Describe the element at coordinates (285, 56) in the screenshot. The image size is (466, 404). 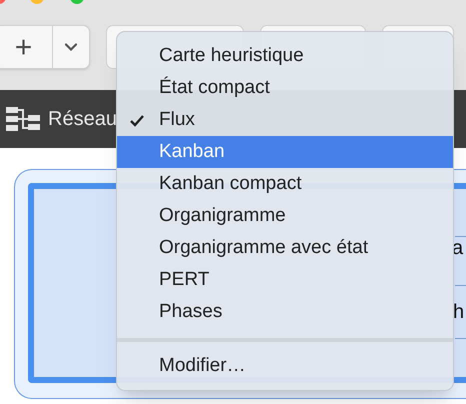
I see `menu-item: Carte heuristique` at that location.